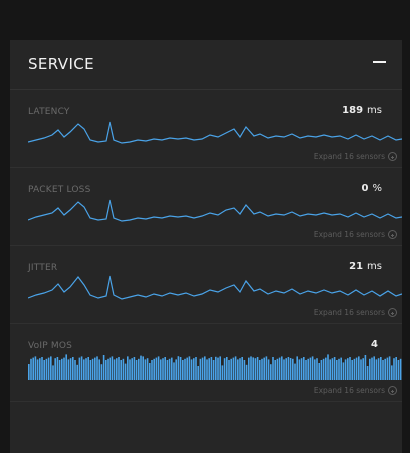 The image size is (410, 453). I want to click on packet-loss-sparkline, so click(215, 210).